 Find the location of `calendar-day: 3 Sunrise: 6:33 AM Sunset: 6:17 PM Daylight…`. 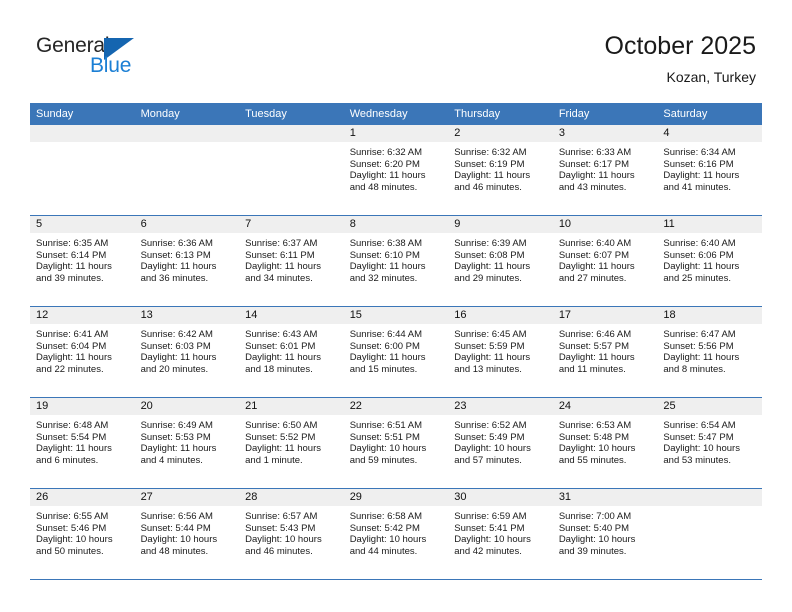

calendar-day: 3 Sunrise: 6:33 AM Sunset: 6:17 PM Daylight… is located at coordinates (605, 170).